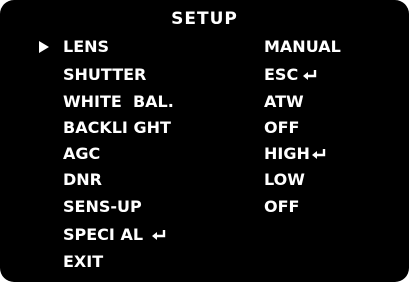 The height and width of the screenshot is (282, 409). What do you see at coordinates (117, 127) in the screenshot?
I see `menu-item-label: BACKLI GHT` at bounding box center [117, 127].